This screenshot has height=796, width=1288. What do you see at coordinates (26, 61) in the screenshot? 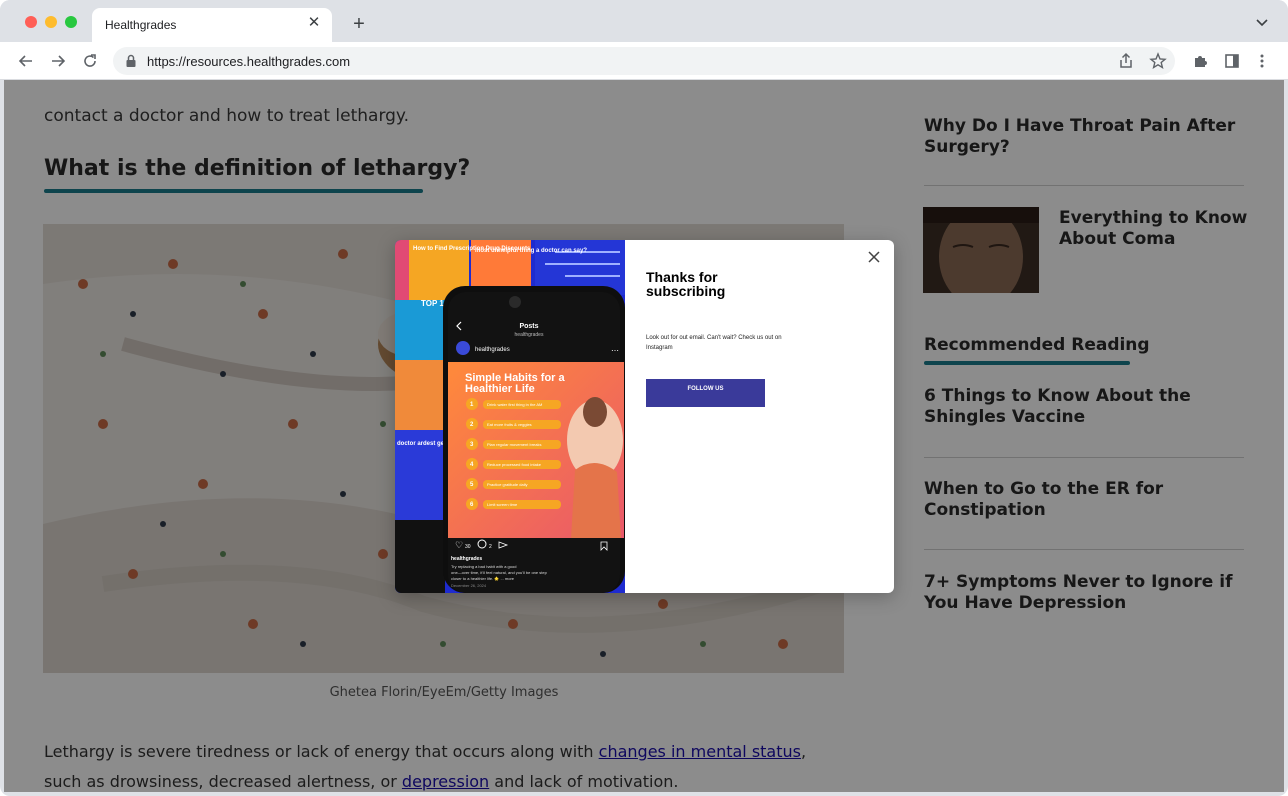
I see `back-arrow-icon` at bounding box center [26, 61].